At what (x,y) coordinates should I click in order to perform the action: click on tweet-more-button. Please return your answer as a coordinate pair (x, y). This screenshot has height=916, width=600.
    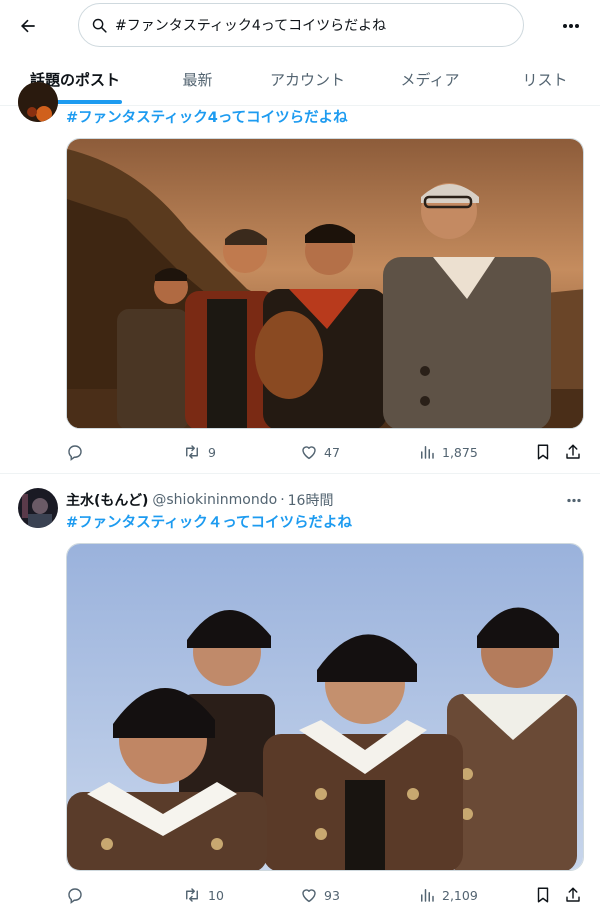
    Looking at the image, I should click on (574, 500).